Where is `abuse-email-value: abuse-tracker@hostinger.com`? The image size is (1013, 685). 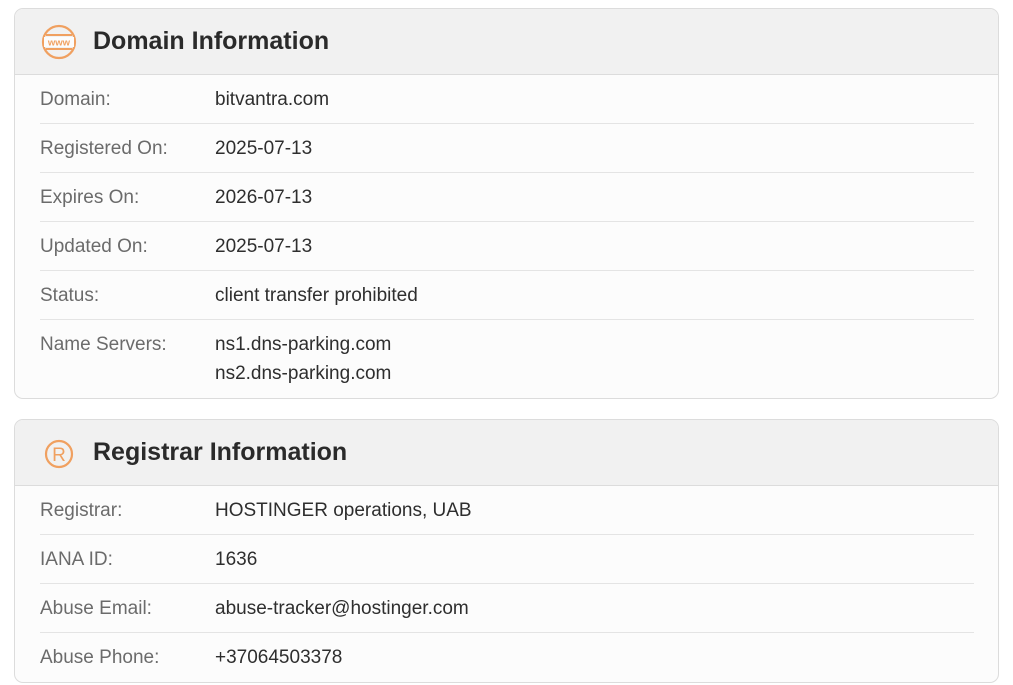 abuse-email-value: abuse-tracker@hostinger.com is located at coordinates (342, 608).